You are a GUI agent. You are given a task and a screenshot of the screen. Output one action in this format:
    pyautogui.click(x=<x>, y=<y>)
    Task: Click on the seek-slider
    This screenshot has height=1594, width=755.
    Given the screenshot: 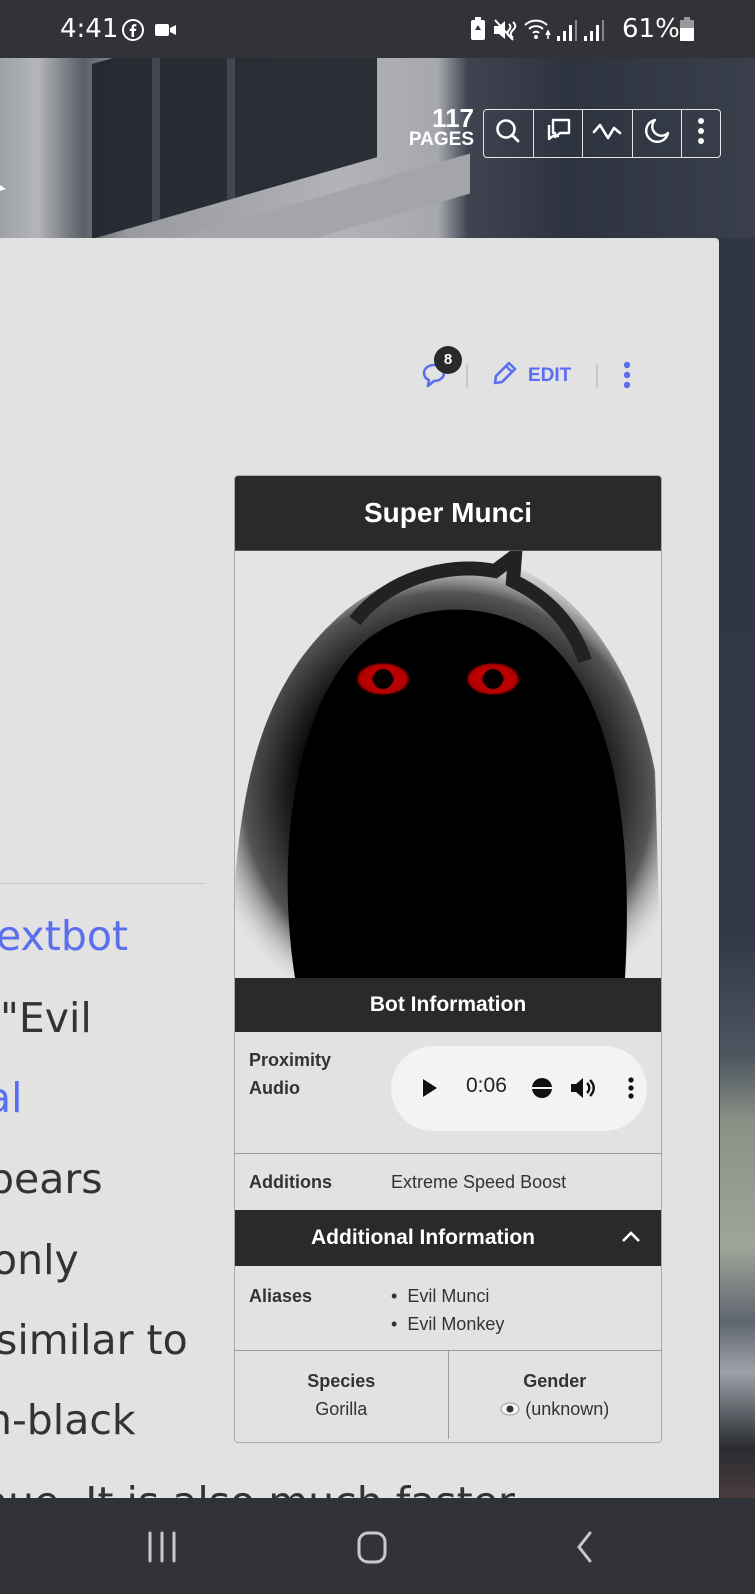 What is the action you would take?
    pyautogui.click(x=542, y=1090)
    